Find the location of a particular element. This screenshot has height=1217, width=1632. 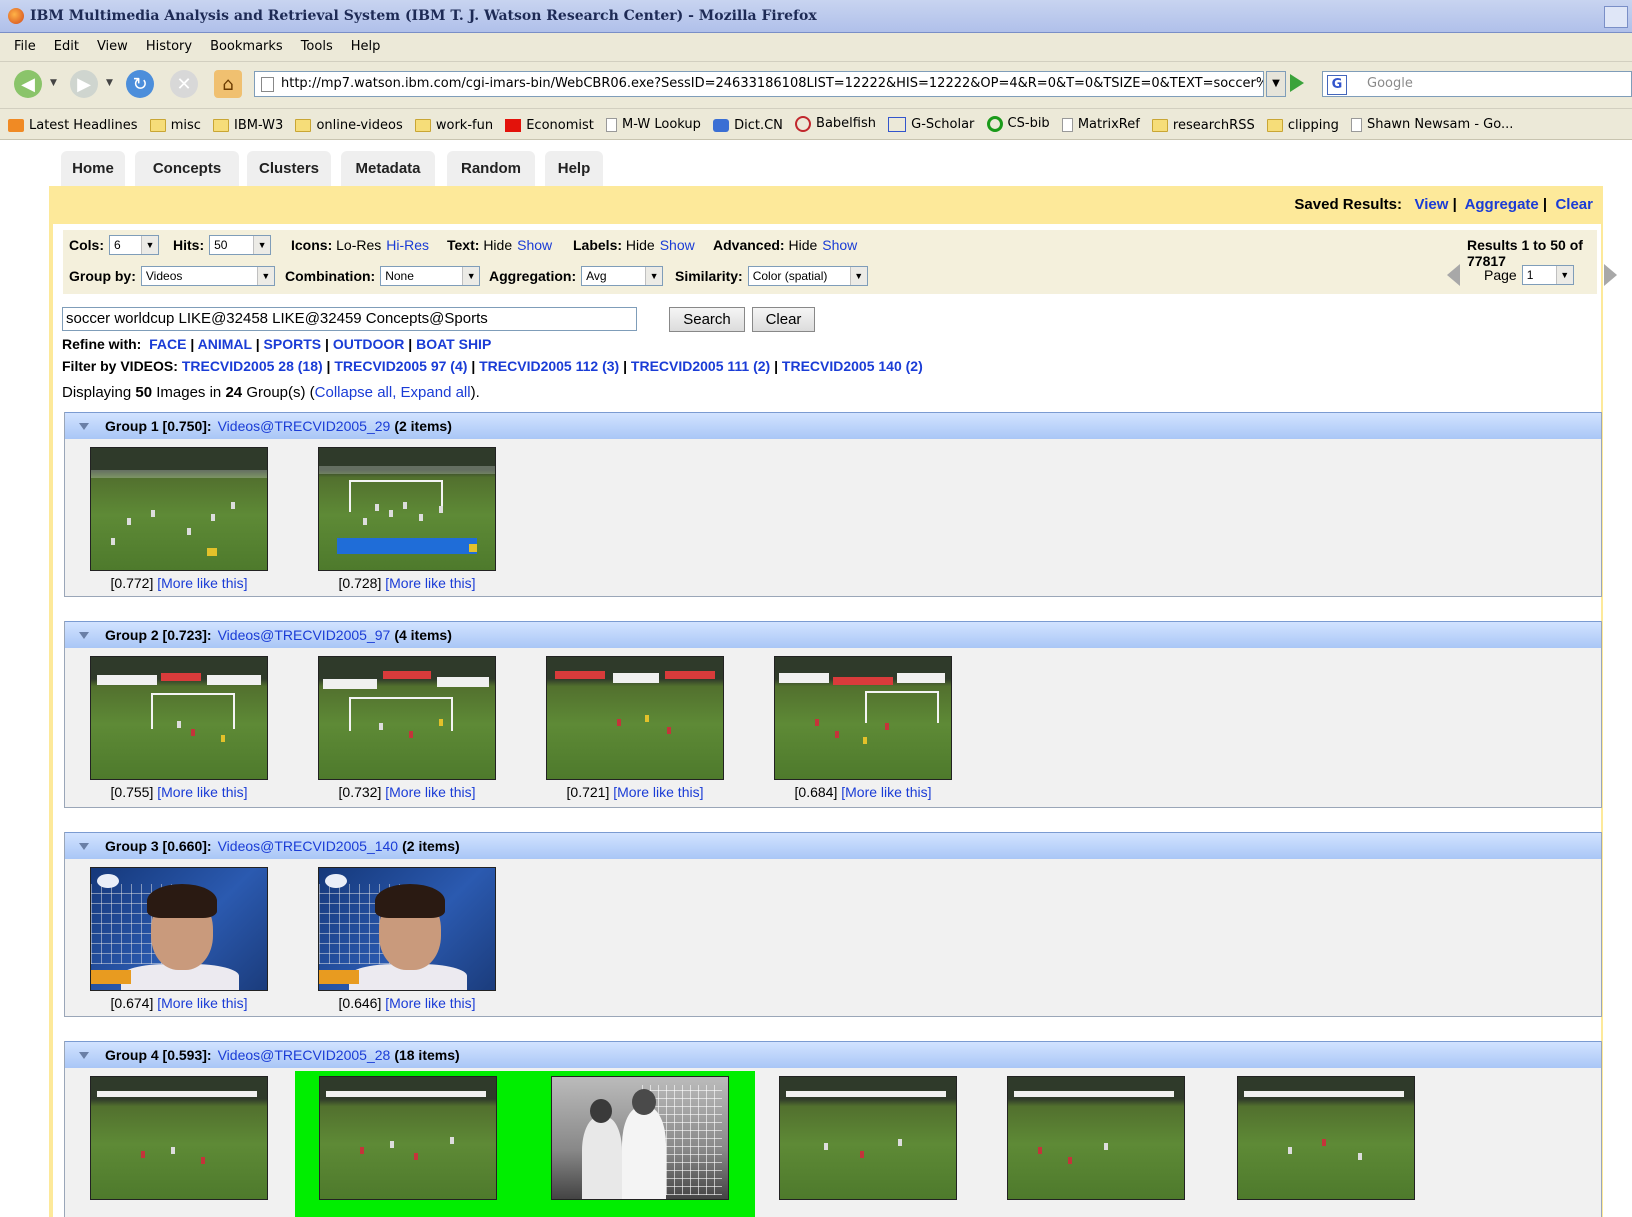

filter-video-140-link: TRECVID2005 140 (2) is located at coordinates (852, 366).